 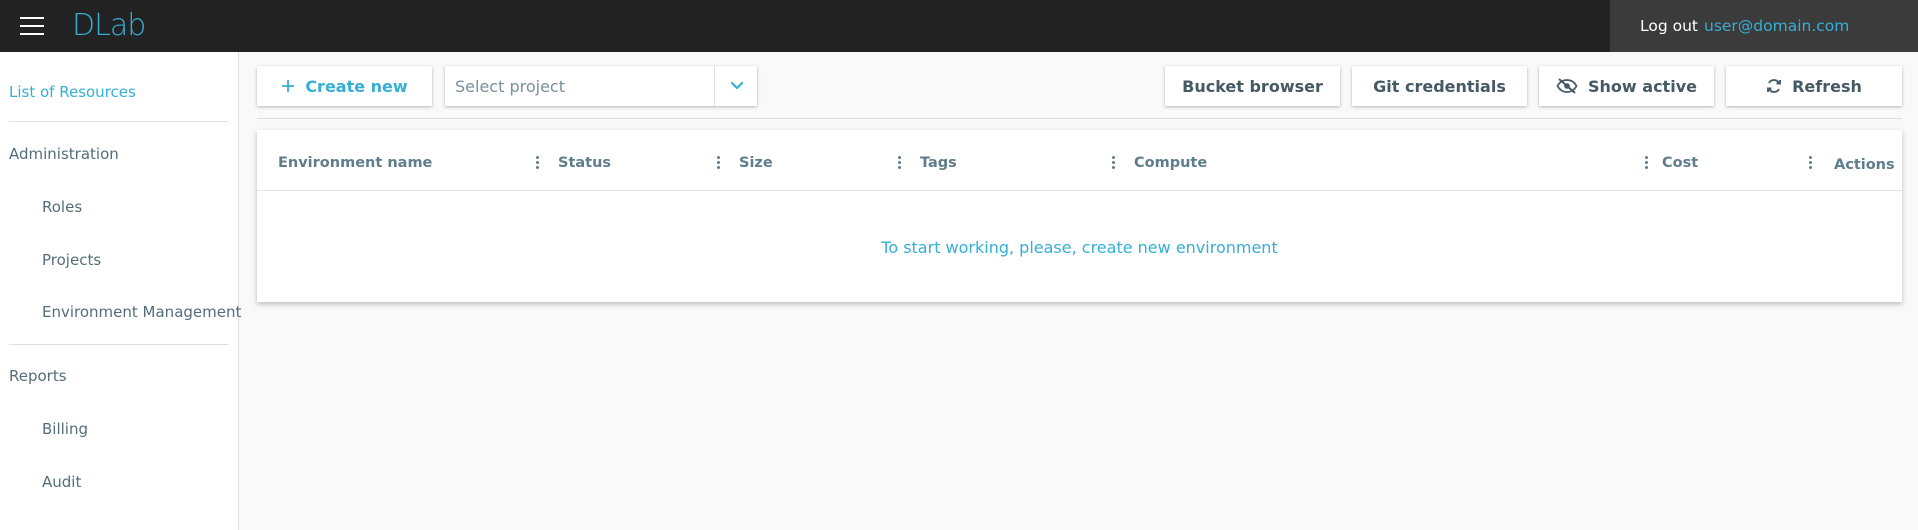 I want to click on show-active-button: Show active, so click(x=1626, y=86).